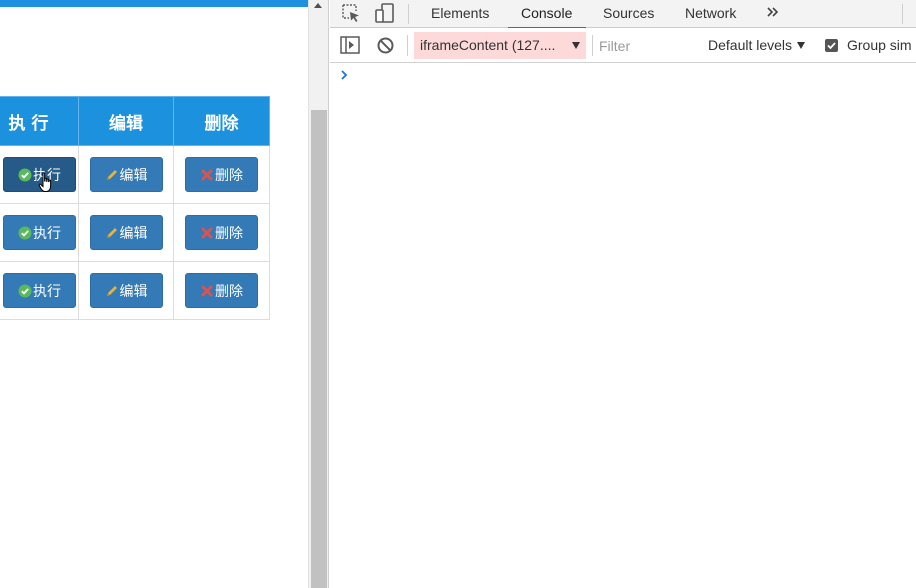 This screenshot has height=588, width=916. Describe the element at coordinates (154, 3) in the screenshot. I see `page-top-bar` at that location.